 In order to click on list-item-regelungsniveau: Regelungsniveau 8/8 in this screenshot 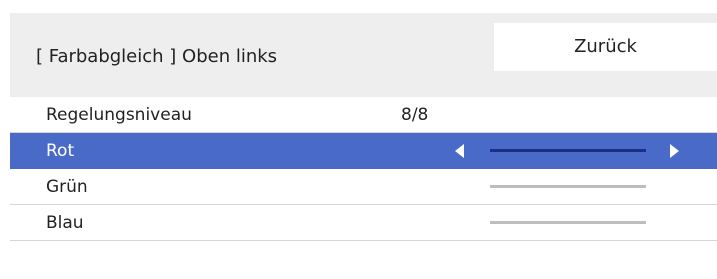, I will do `click(363, 115)`.